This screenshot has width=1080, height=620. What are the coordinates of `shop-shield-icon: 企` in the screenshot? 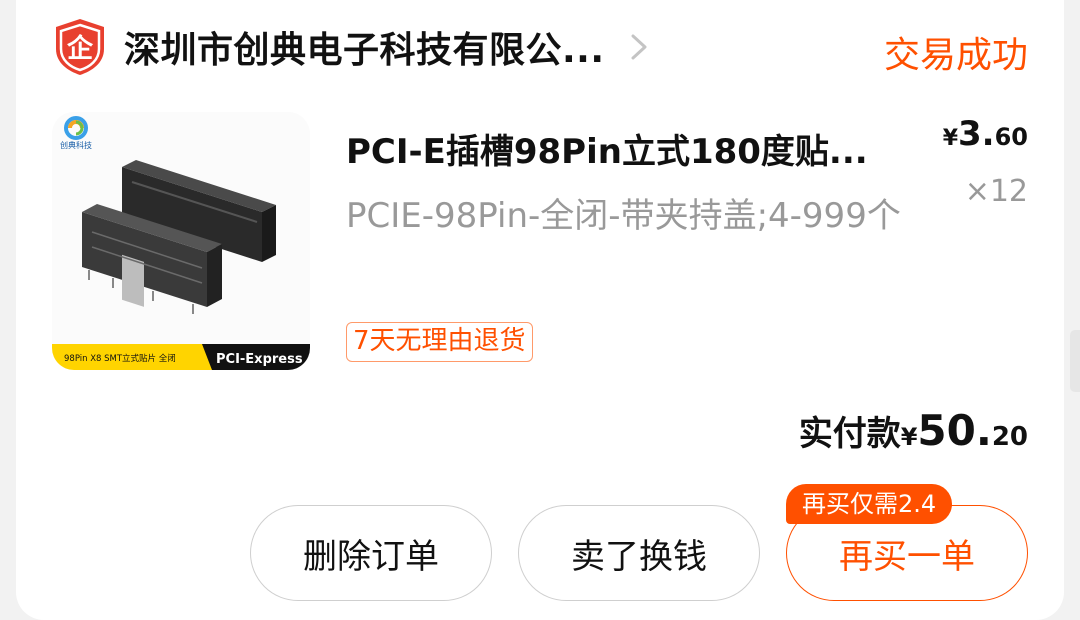 It's located at (80, 47).